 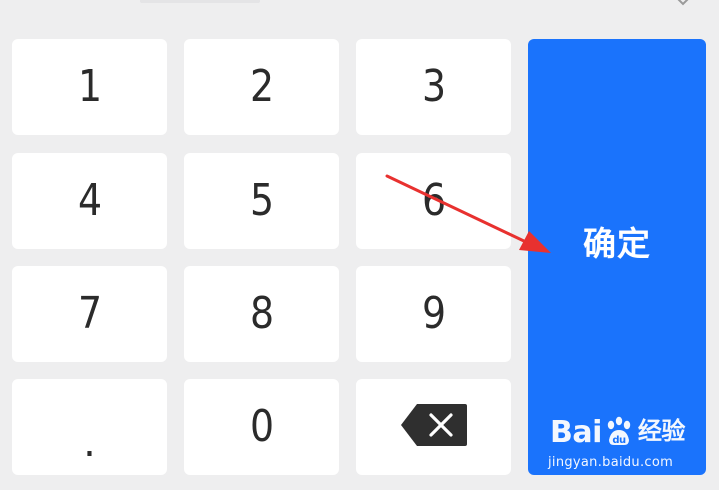 I want to click on key-decimal-point: ., so click(x=89, y=427).